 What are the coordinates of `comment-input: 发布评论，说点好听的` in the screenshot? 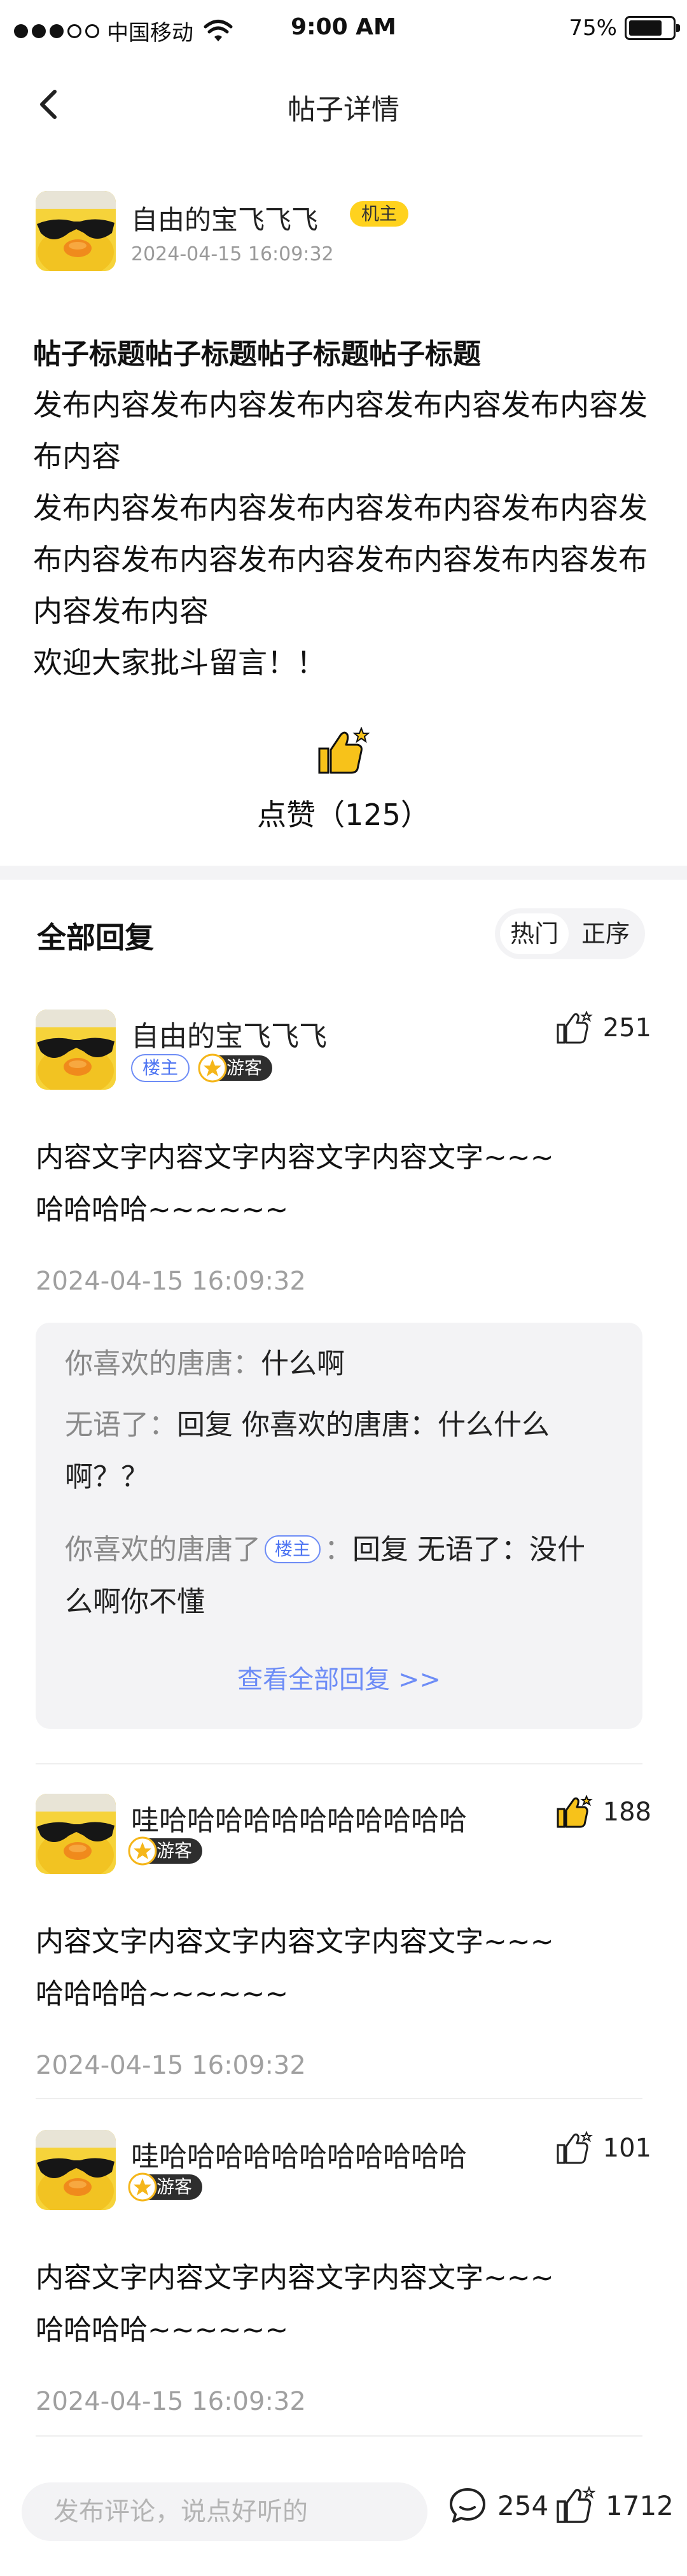 It's located at (224, 2511).